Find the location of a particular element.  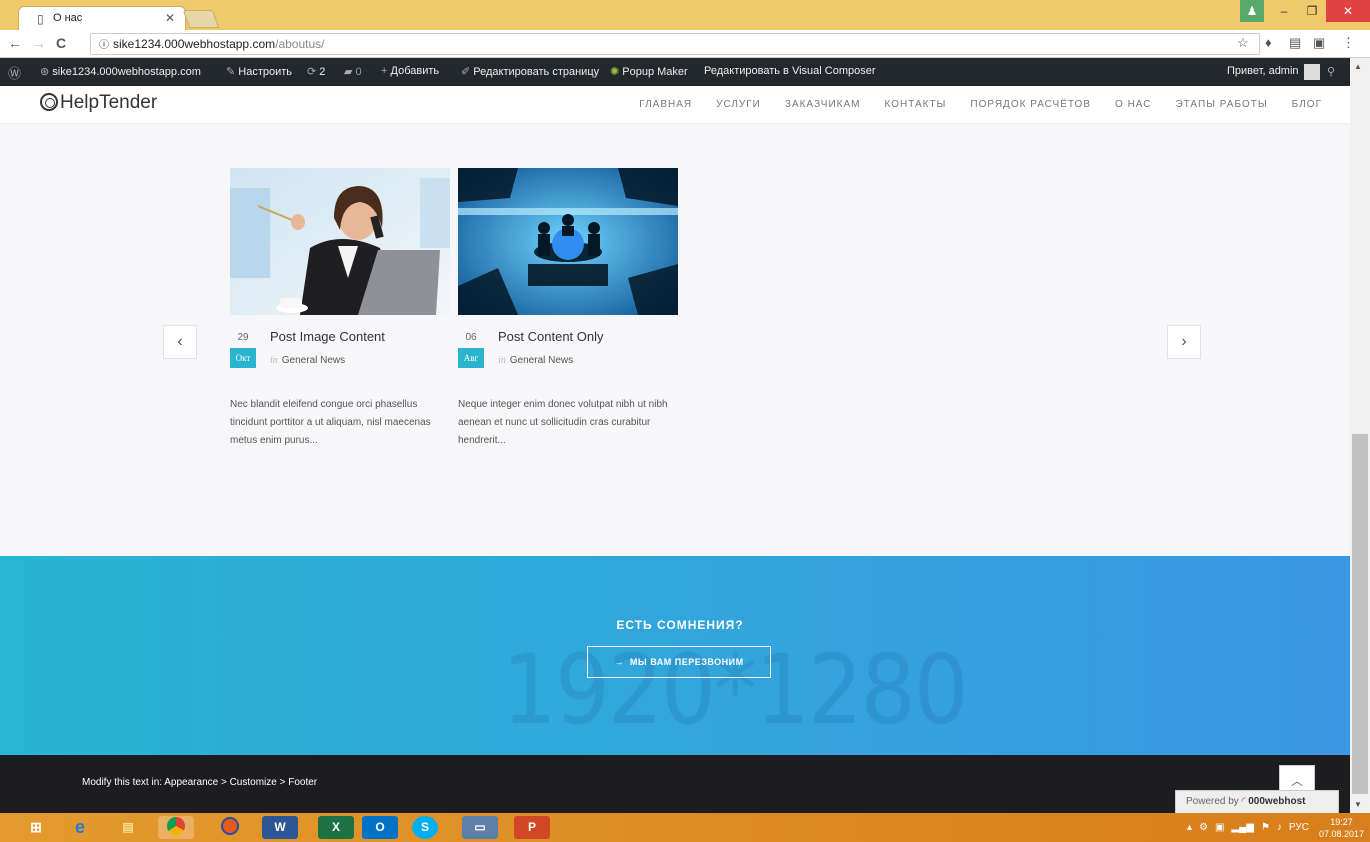

chrome-icon is located at coordinates (176, 827).